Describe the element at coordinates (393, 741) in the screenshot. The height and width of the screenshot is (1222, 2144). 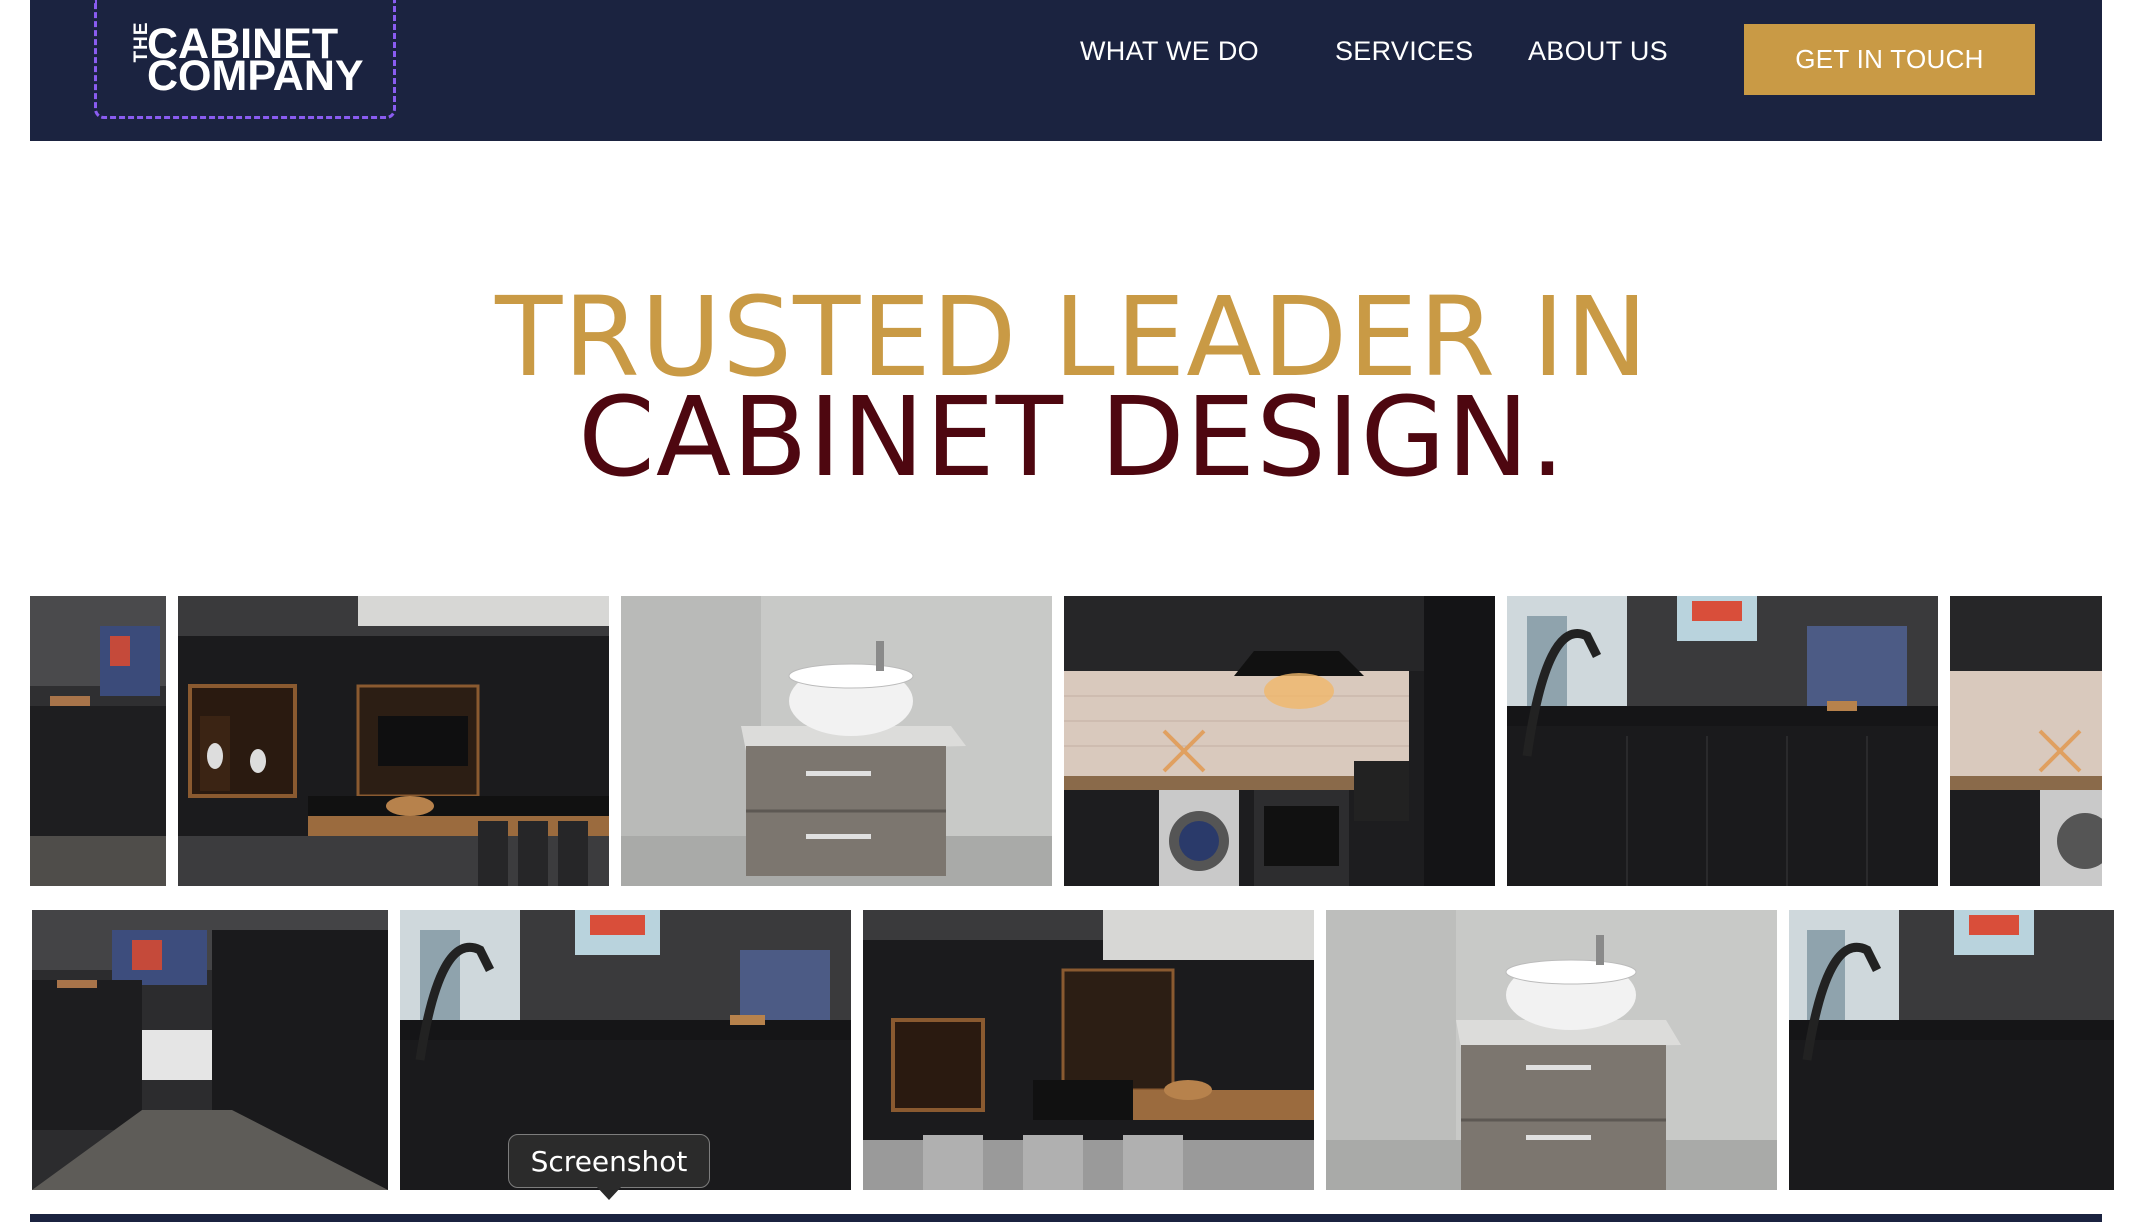
I see `gallery-image-dark-kitchen-island` at that location.